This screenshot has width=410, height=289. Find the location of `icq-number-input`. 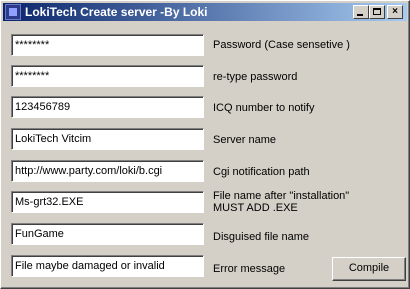

icq-number-input is located at coordinates (107, 107).